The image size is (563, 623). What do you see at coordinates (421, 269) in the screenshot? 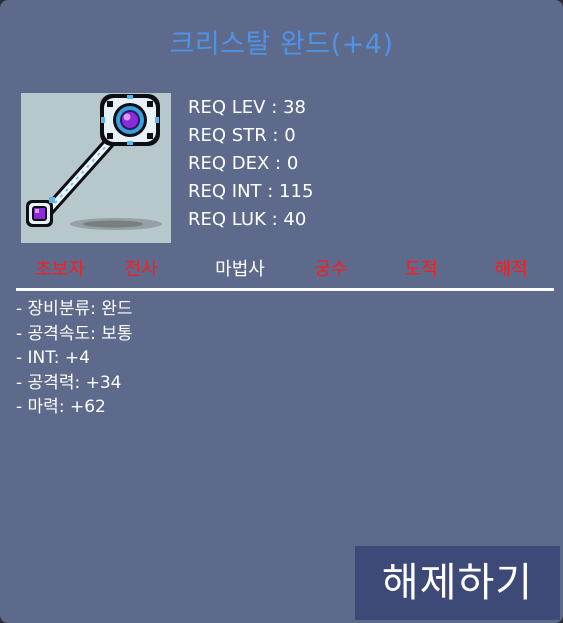
I see `job-thief: 도적` at bounding box center [421, 269].